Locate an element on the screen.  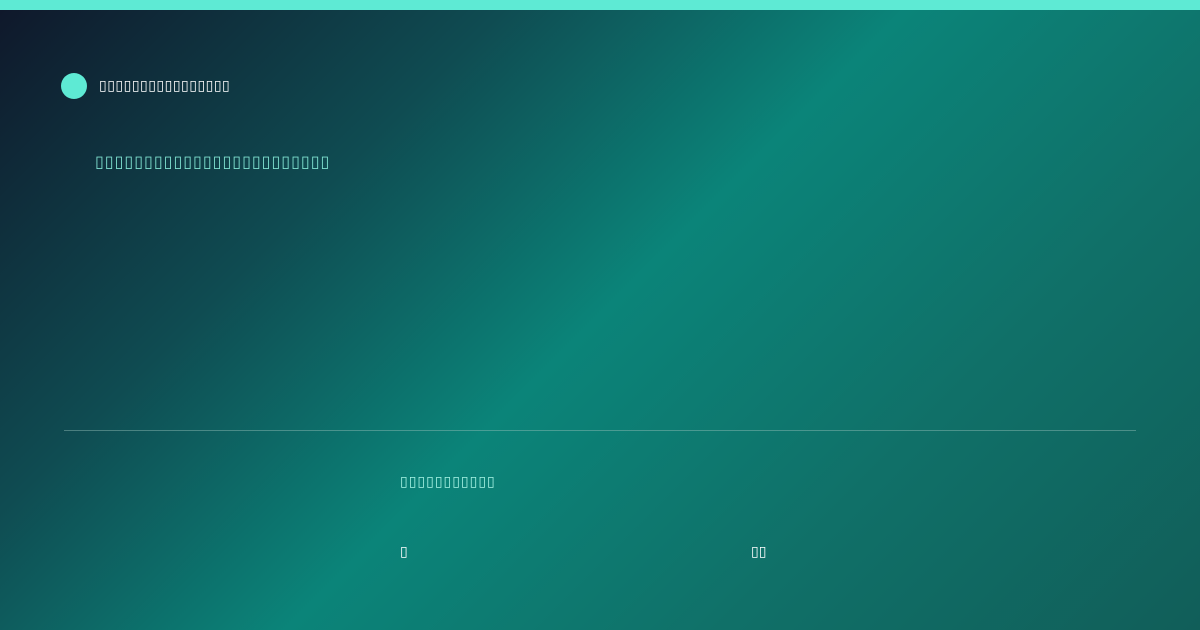
brand-name: ▯▯▯▯▯▯▯▯▯▯▯▯▯▯▯▯ is located at coordinates (165, 86).